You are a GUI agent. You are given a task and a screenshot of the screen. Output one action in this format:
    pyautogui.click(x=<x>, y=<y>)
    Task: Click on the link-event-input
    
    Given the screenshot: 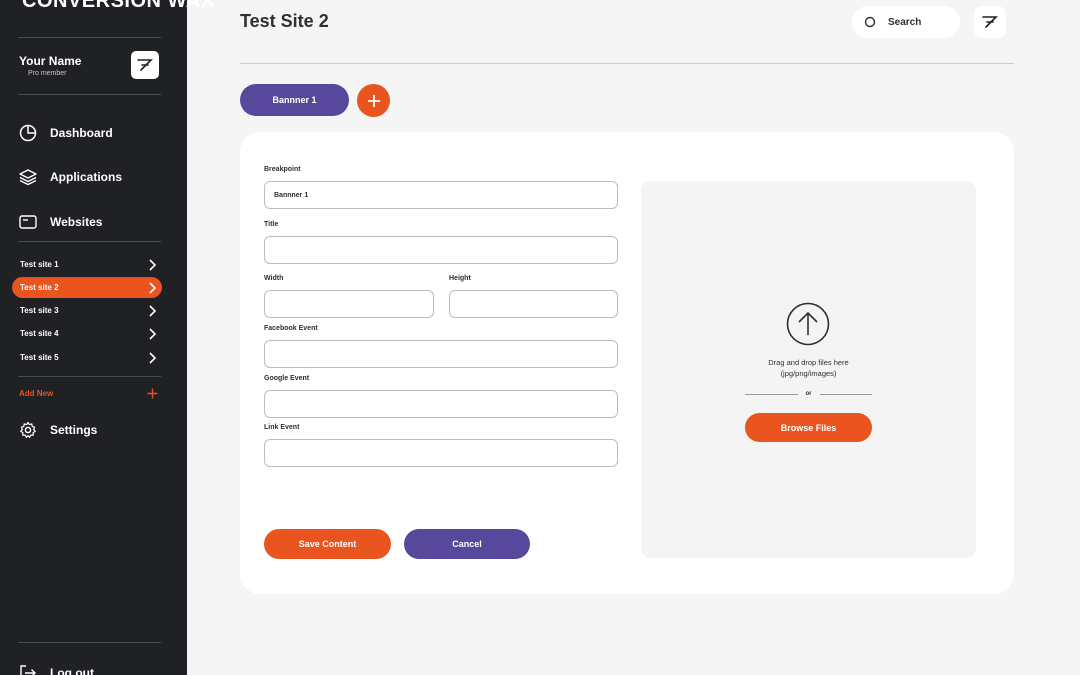 What is the action you would take?
    pyautogui.click(x=441, y=453)
    